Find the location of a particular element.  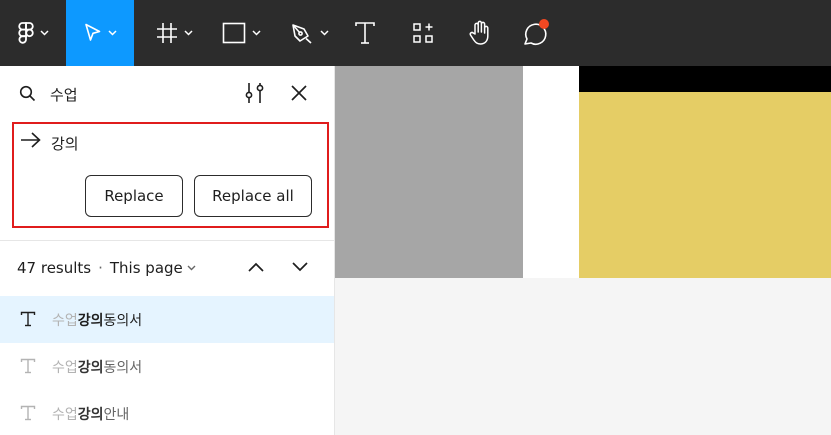

text-tool-button is located at coordinates (365, 33).